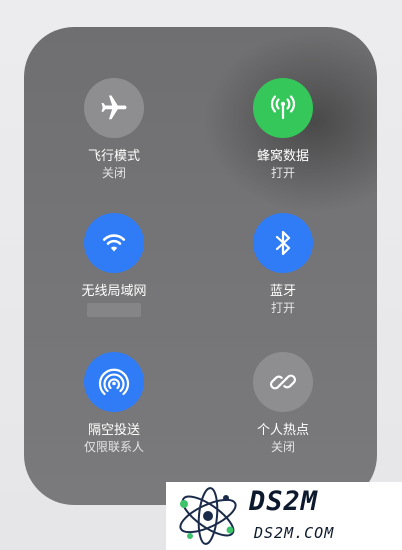  I want to click on hotspot-label: 个人热点, so click(282, 430).